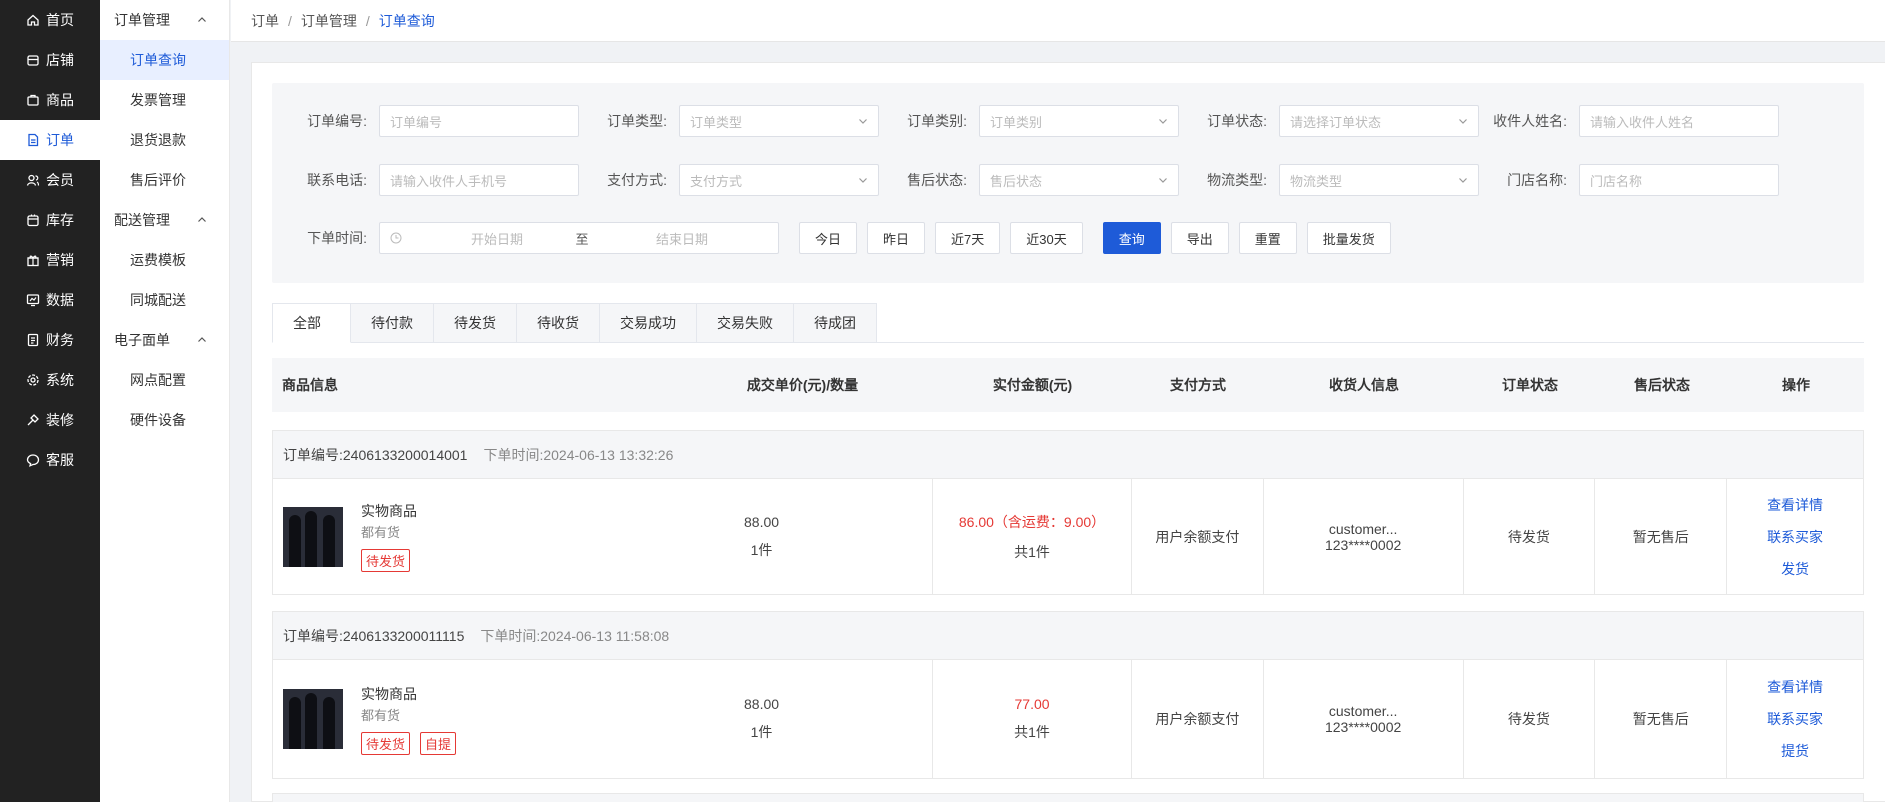 The width and height of the screenshot is (1885, 802). I want to click on tab-success: 交易成功, so click(648, 323).